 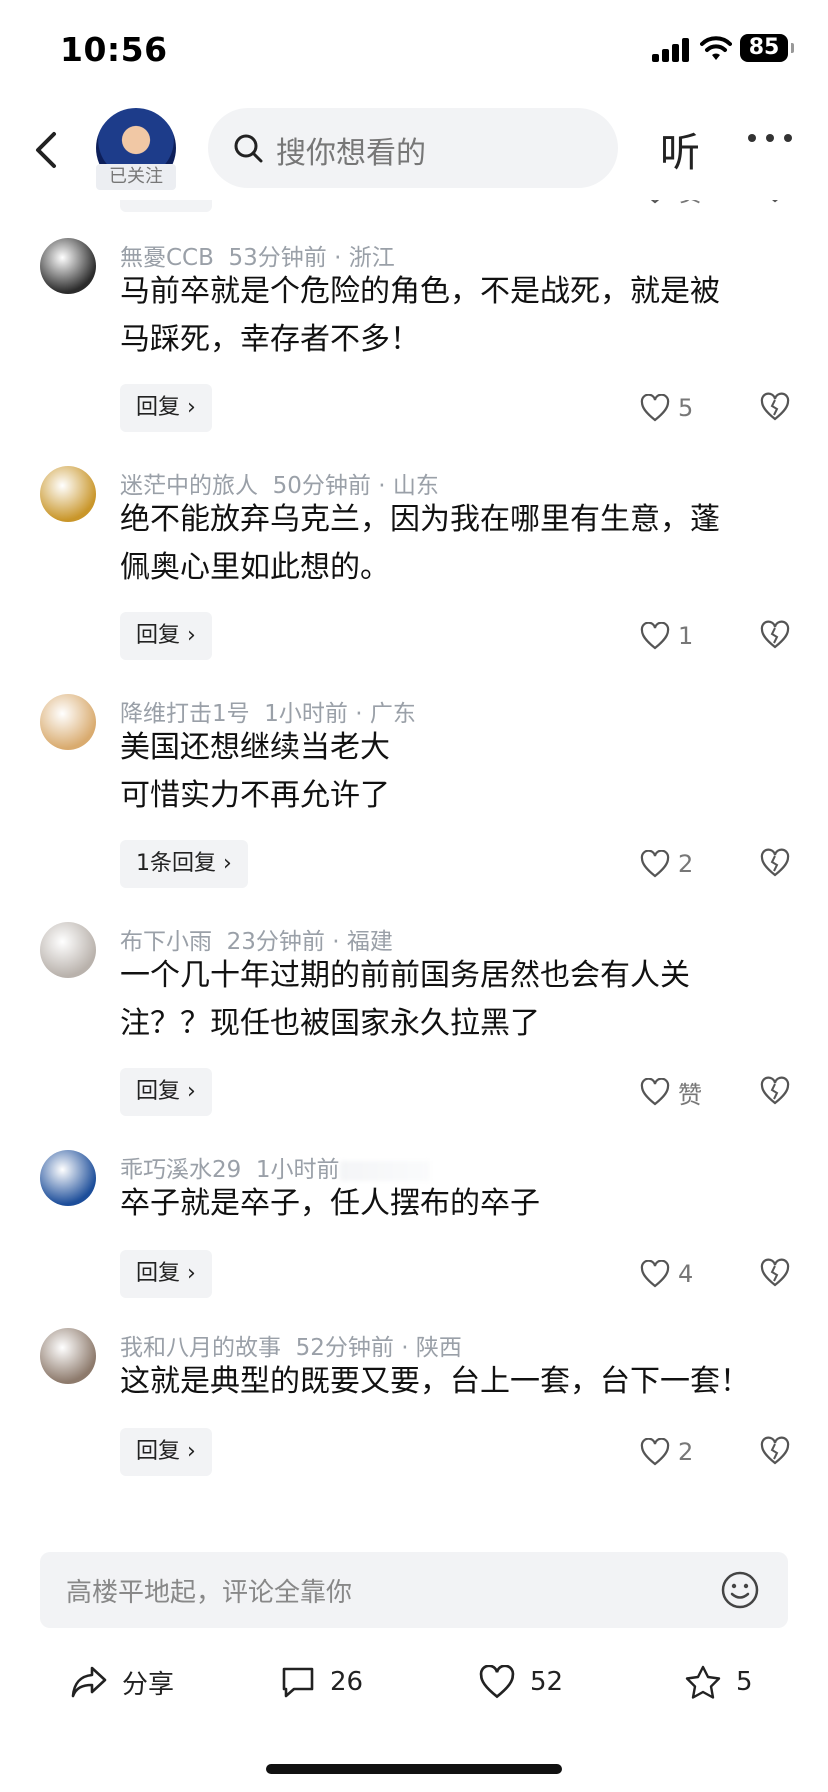 What do you see at coordinates (89, 1682) in the screenshot?
I see `share-icon` at bounding box center [89, 1682].